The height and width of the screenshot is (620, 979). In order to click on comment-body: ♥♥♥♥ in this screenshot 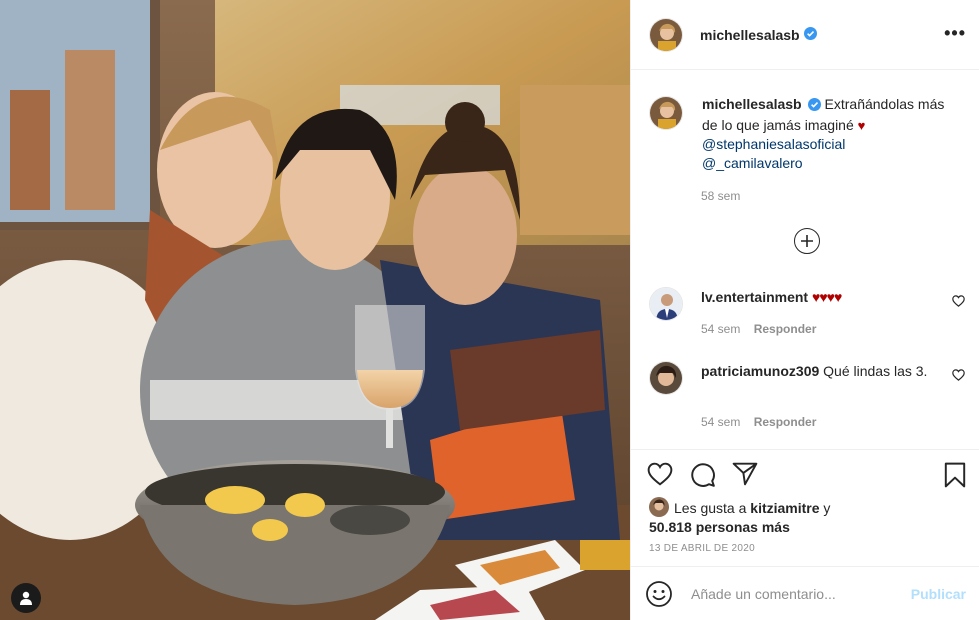, I will do `click(827, 297)`.